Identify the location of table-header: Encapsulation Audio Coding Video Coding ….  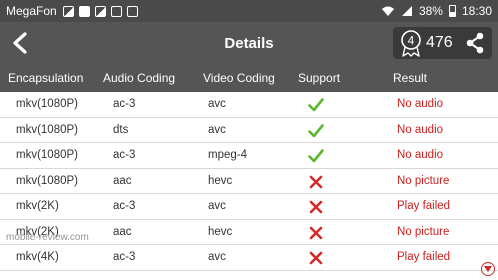
(249, 78).